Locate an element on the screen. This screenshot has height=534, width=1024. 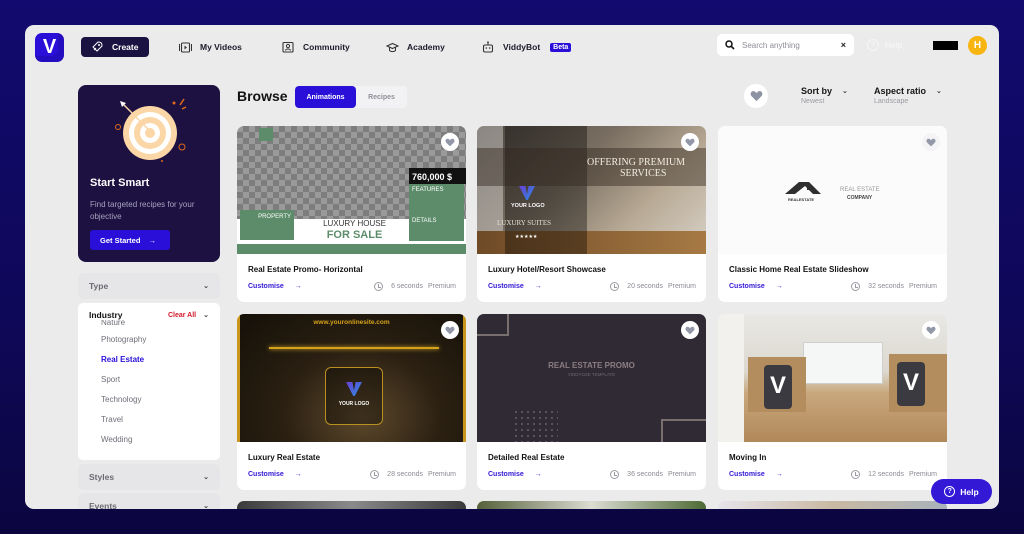
beta-badge: Beta is located at coordinates (561, 47).